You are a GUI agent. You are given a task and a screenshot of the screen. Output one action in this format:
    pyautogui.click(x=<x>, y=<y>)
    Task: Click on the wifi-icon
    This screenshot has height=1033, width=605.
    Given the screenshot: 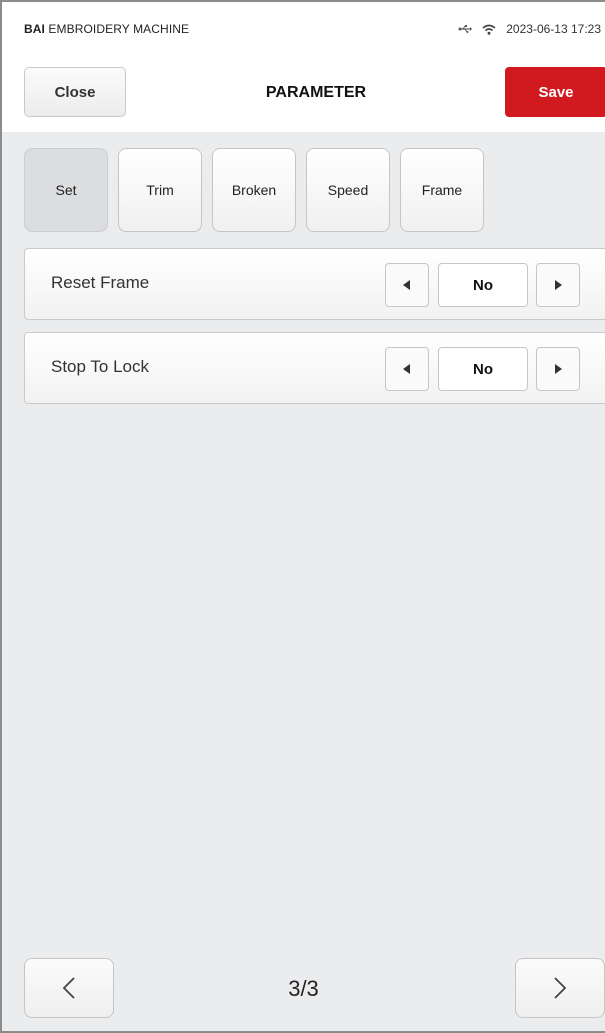 What is the action you would take?
    pyautogui.click(x=489, y=29)
    